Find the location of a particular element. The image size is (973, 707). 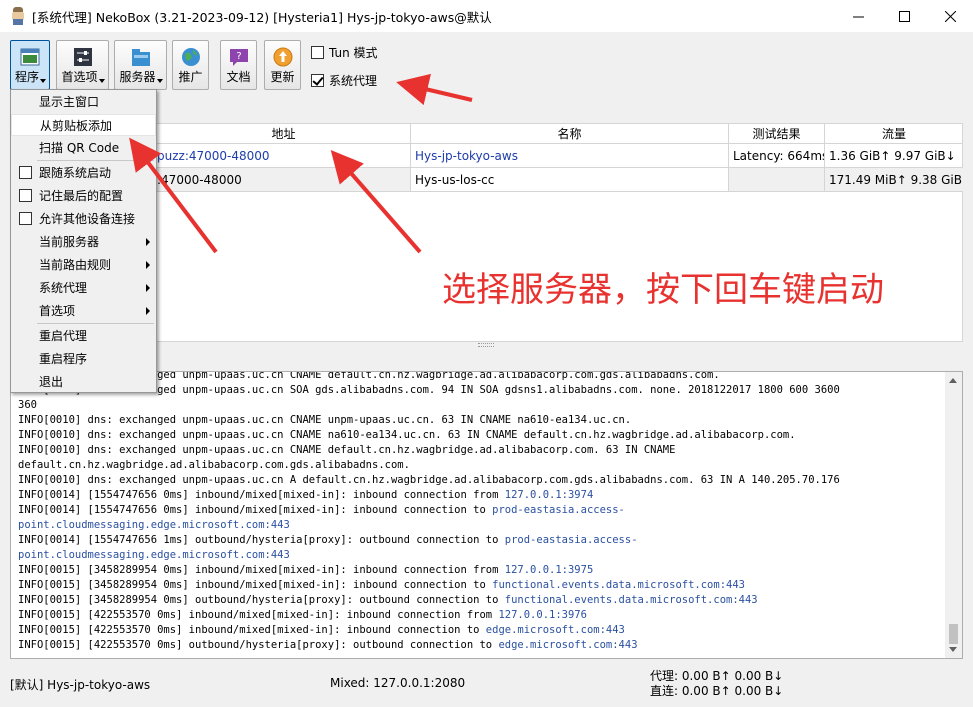

arrow-to-clipboard-add is located at coordinates (173, 195).